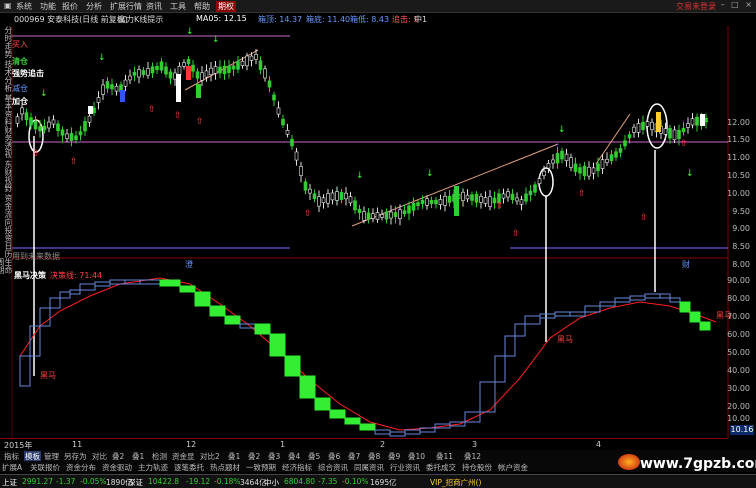 The height and width of the screenshot is (488, 756). Describe the element at coordinates (226, 6) in the screenshot. I see `menu-item-options: 期权` at that location.